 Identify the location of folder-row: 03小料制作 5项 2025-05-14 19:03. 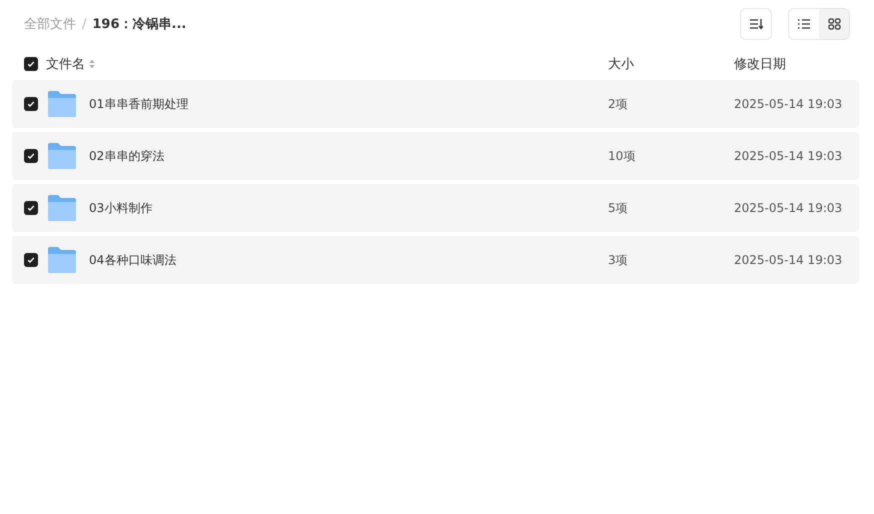
(435, 208).